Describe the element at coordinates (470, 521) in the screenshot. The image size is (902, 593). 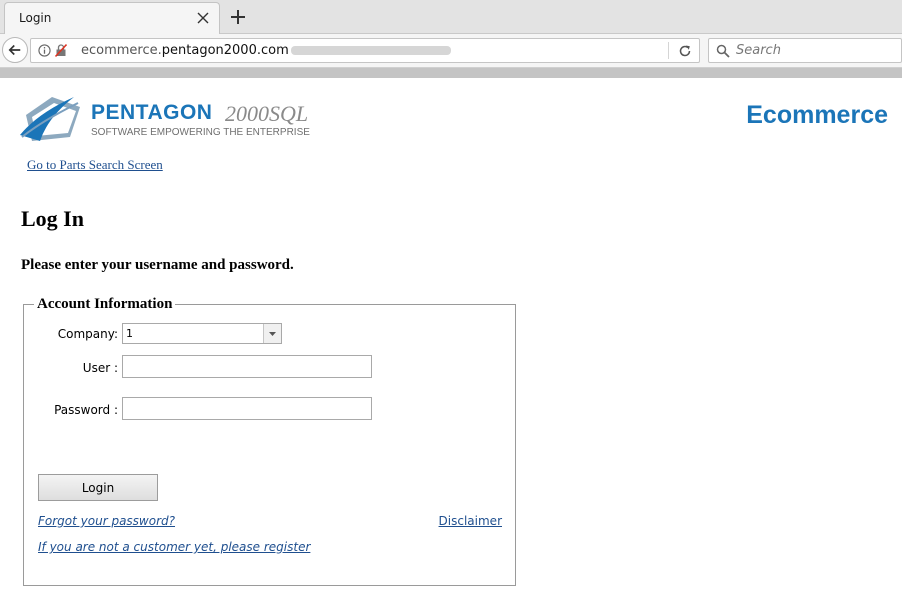
I see `disclaimer-link: Disclaimer` at that location.